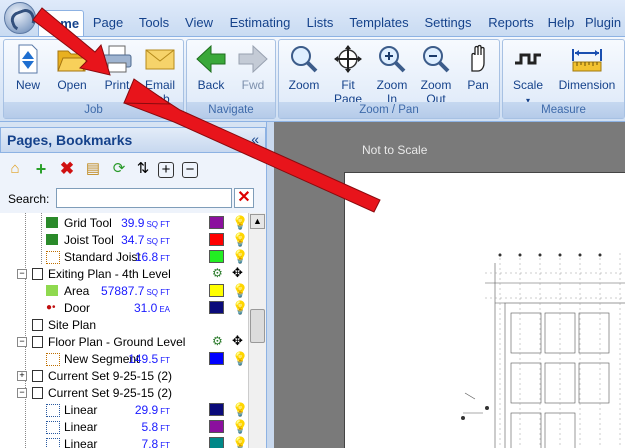  Describe the element at coordinates (257, 221) in the screenshot. I see `scroll-up-arrow-icon: ▲` at that location.